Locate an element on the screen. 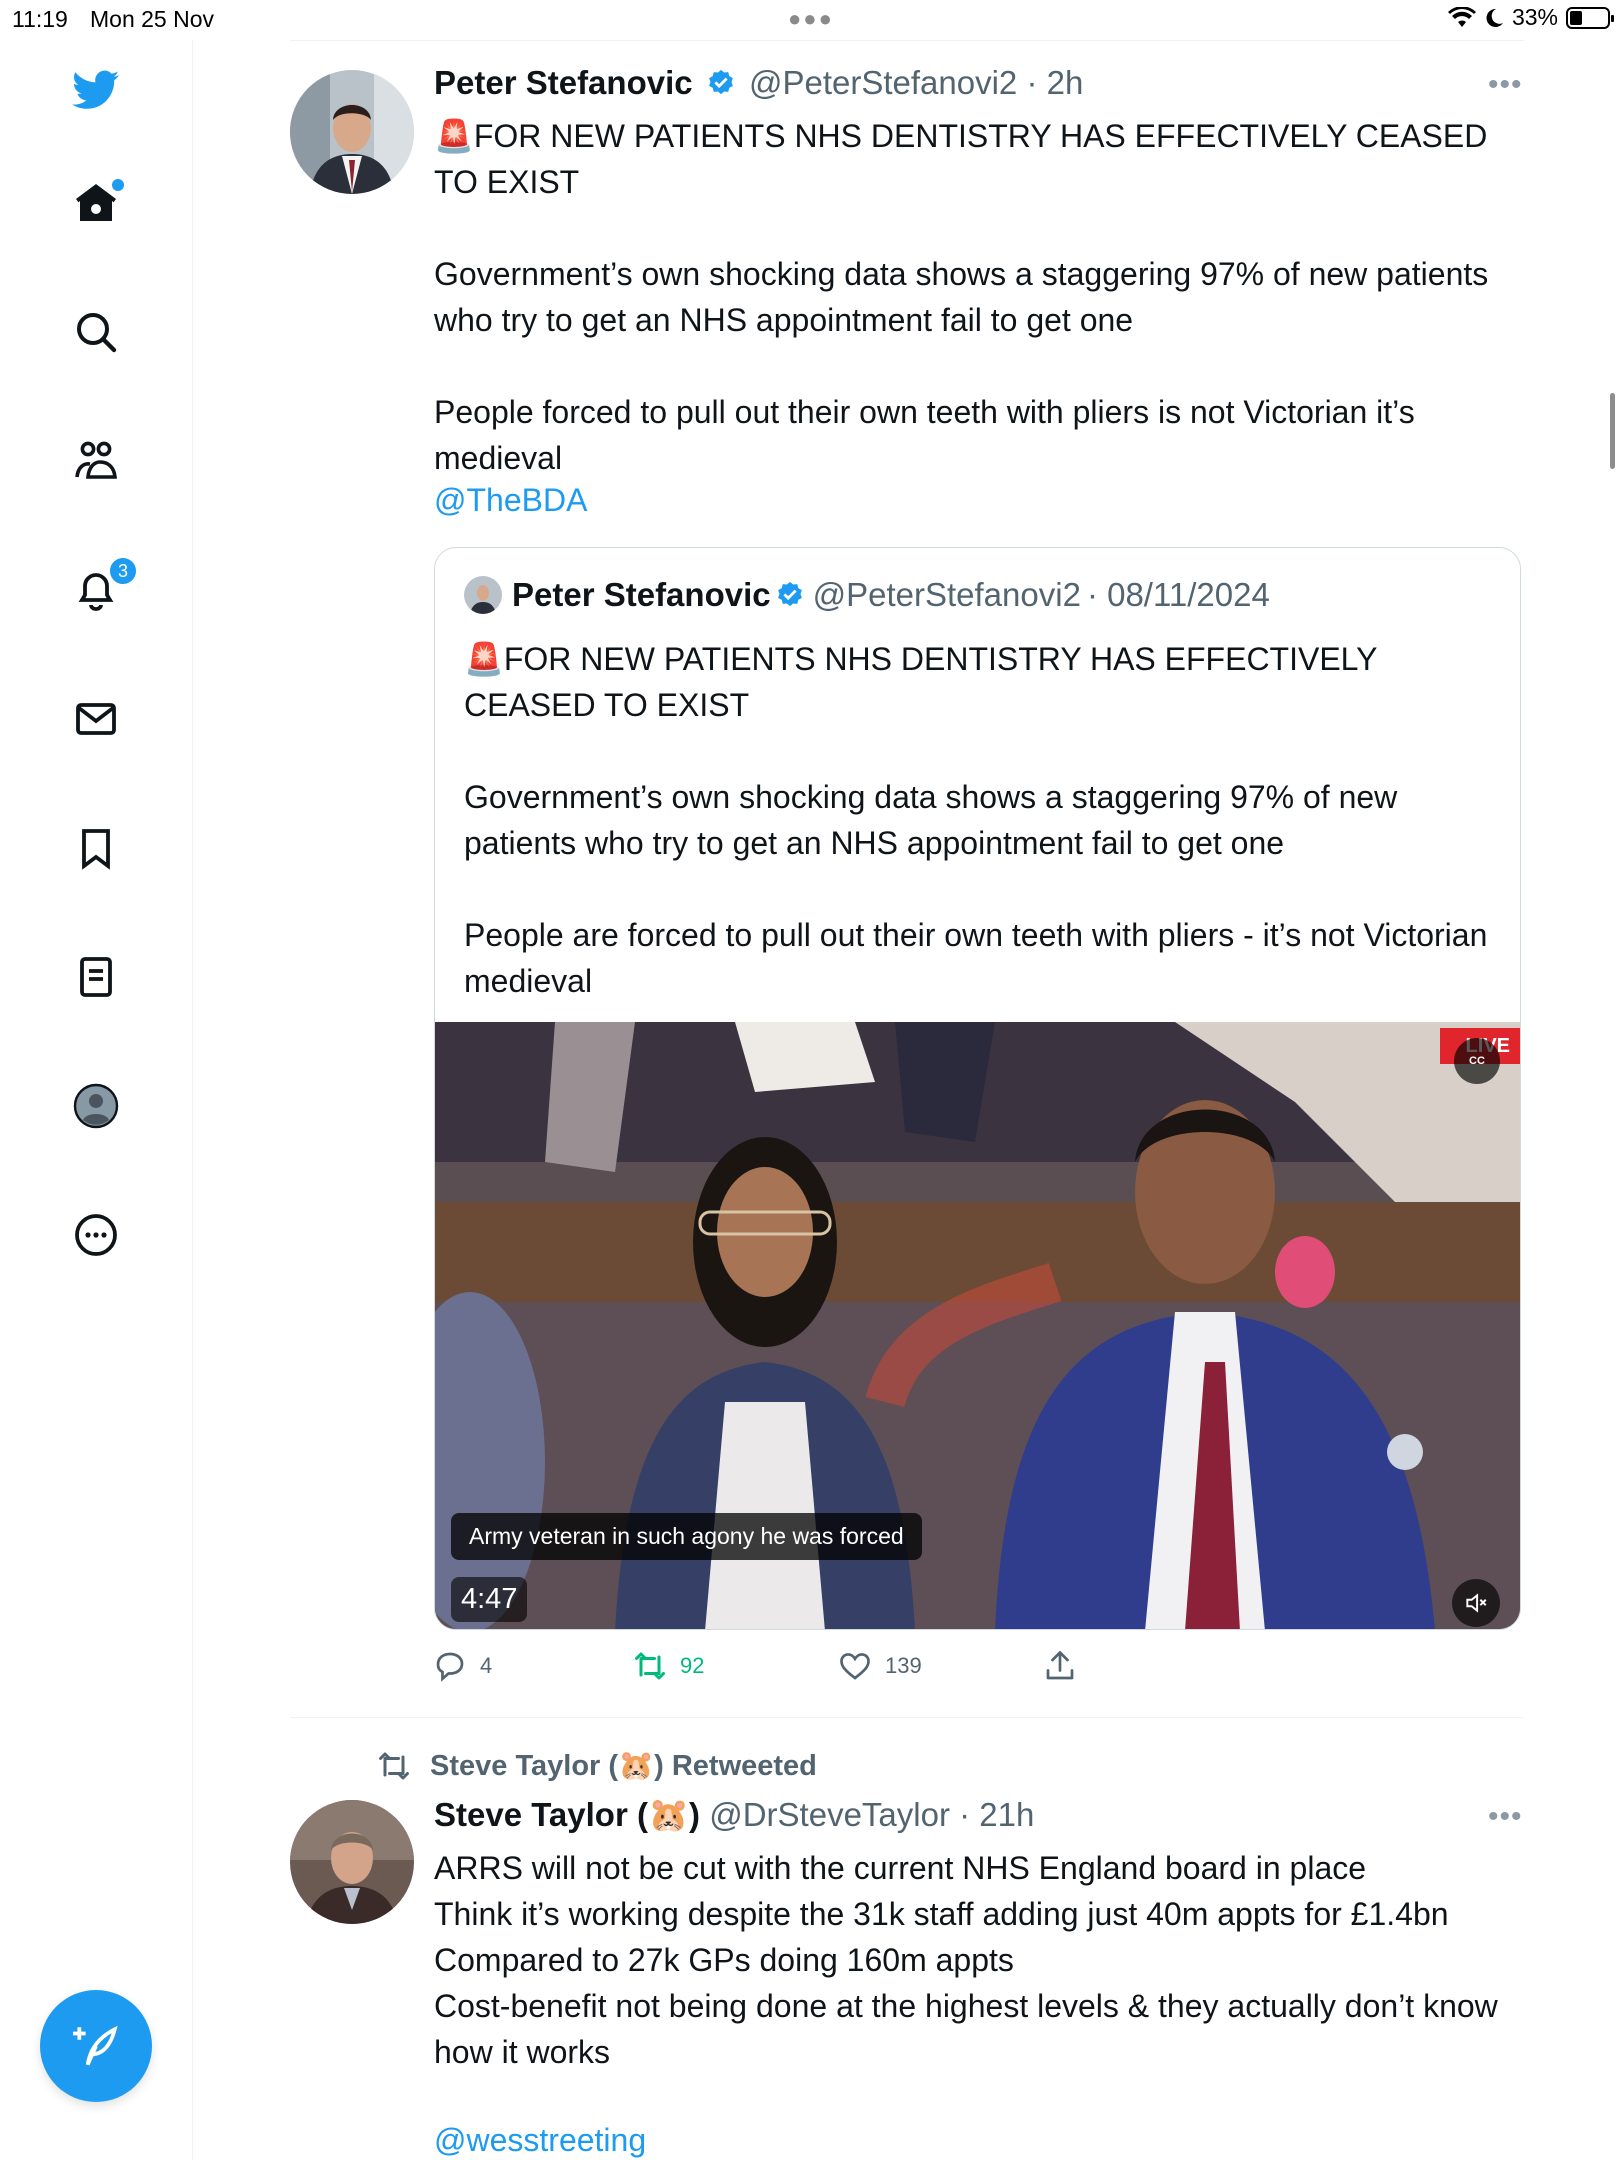 Image resolution: width=1620 pixels, height=2160 pixels. retweet-button: 92 is located at coordinates (668, 1666).